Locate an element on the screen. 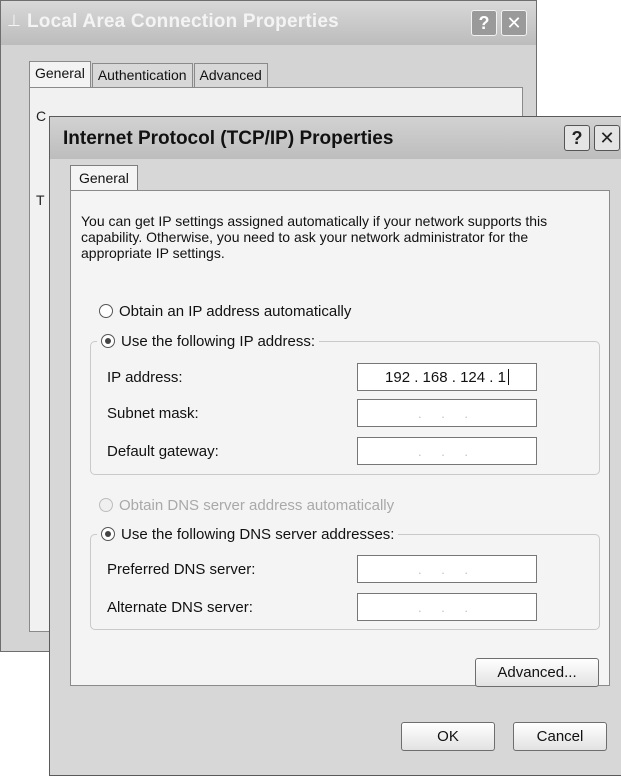 The height and width of the screenshot is (776, 621). tab-general: General is located at coordinates (104, 178).